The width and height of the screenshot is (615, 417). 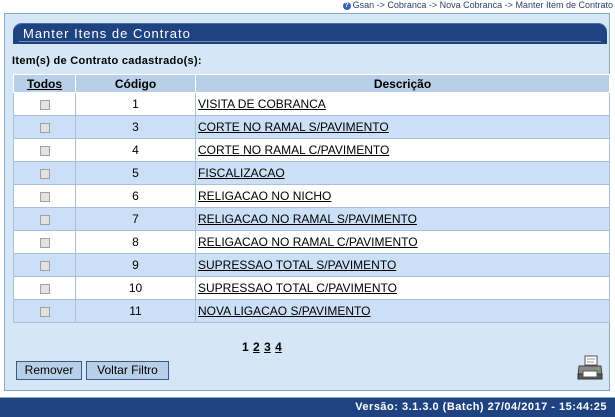 What do you see at coordinates (307, 219) in the screenshot?
I see `row-description-link: RELIGACAO NO RAMAL S/PAVIMENTO` at bounding box center [307, 219].